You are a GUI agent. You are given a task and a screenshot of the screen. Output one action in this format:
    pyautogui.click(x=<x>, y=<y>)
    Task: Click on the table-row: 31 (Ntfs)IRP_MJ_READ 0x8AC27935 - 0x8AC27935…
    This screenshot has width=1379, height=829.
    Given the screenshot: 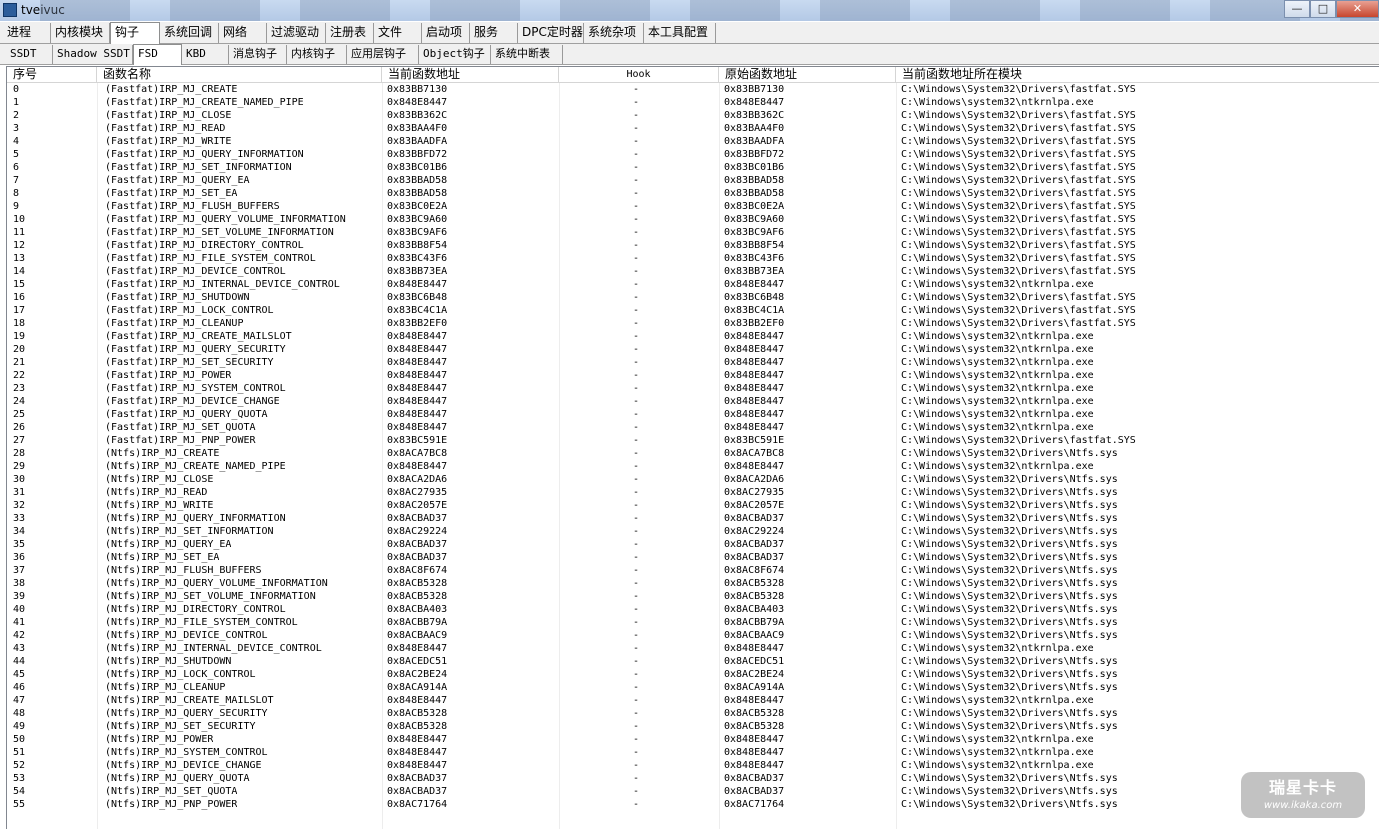 What is the action you would take?
    pyautogui.click(x=693, y=492)
    